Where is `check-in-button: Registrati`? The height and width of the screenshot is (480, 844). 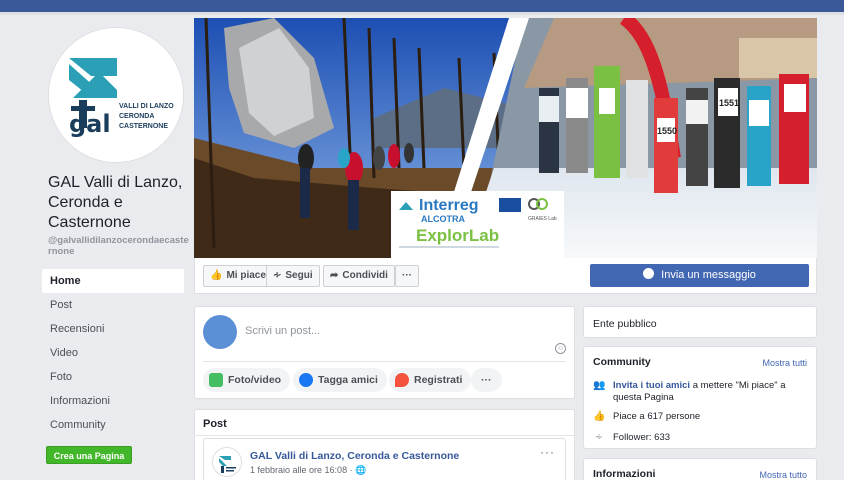 check-in-button: Registrati is located at coordinates (430, 380).